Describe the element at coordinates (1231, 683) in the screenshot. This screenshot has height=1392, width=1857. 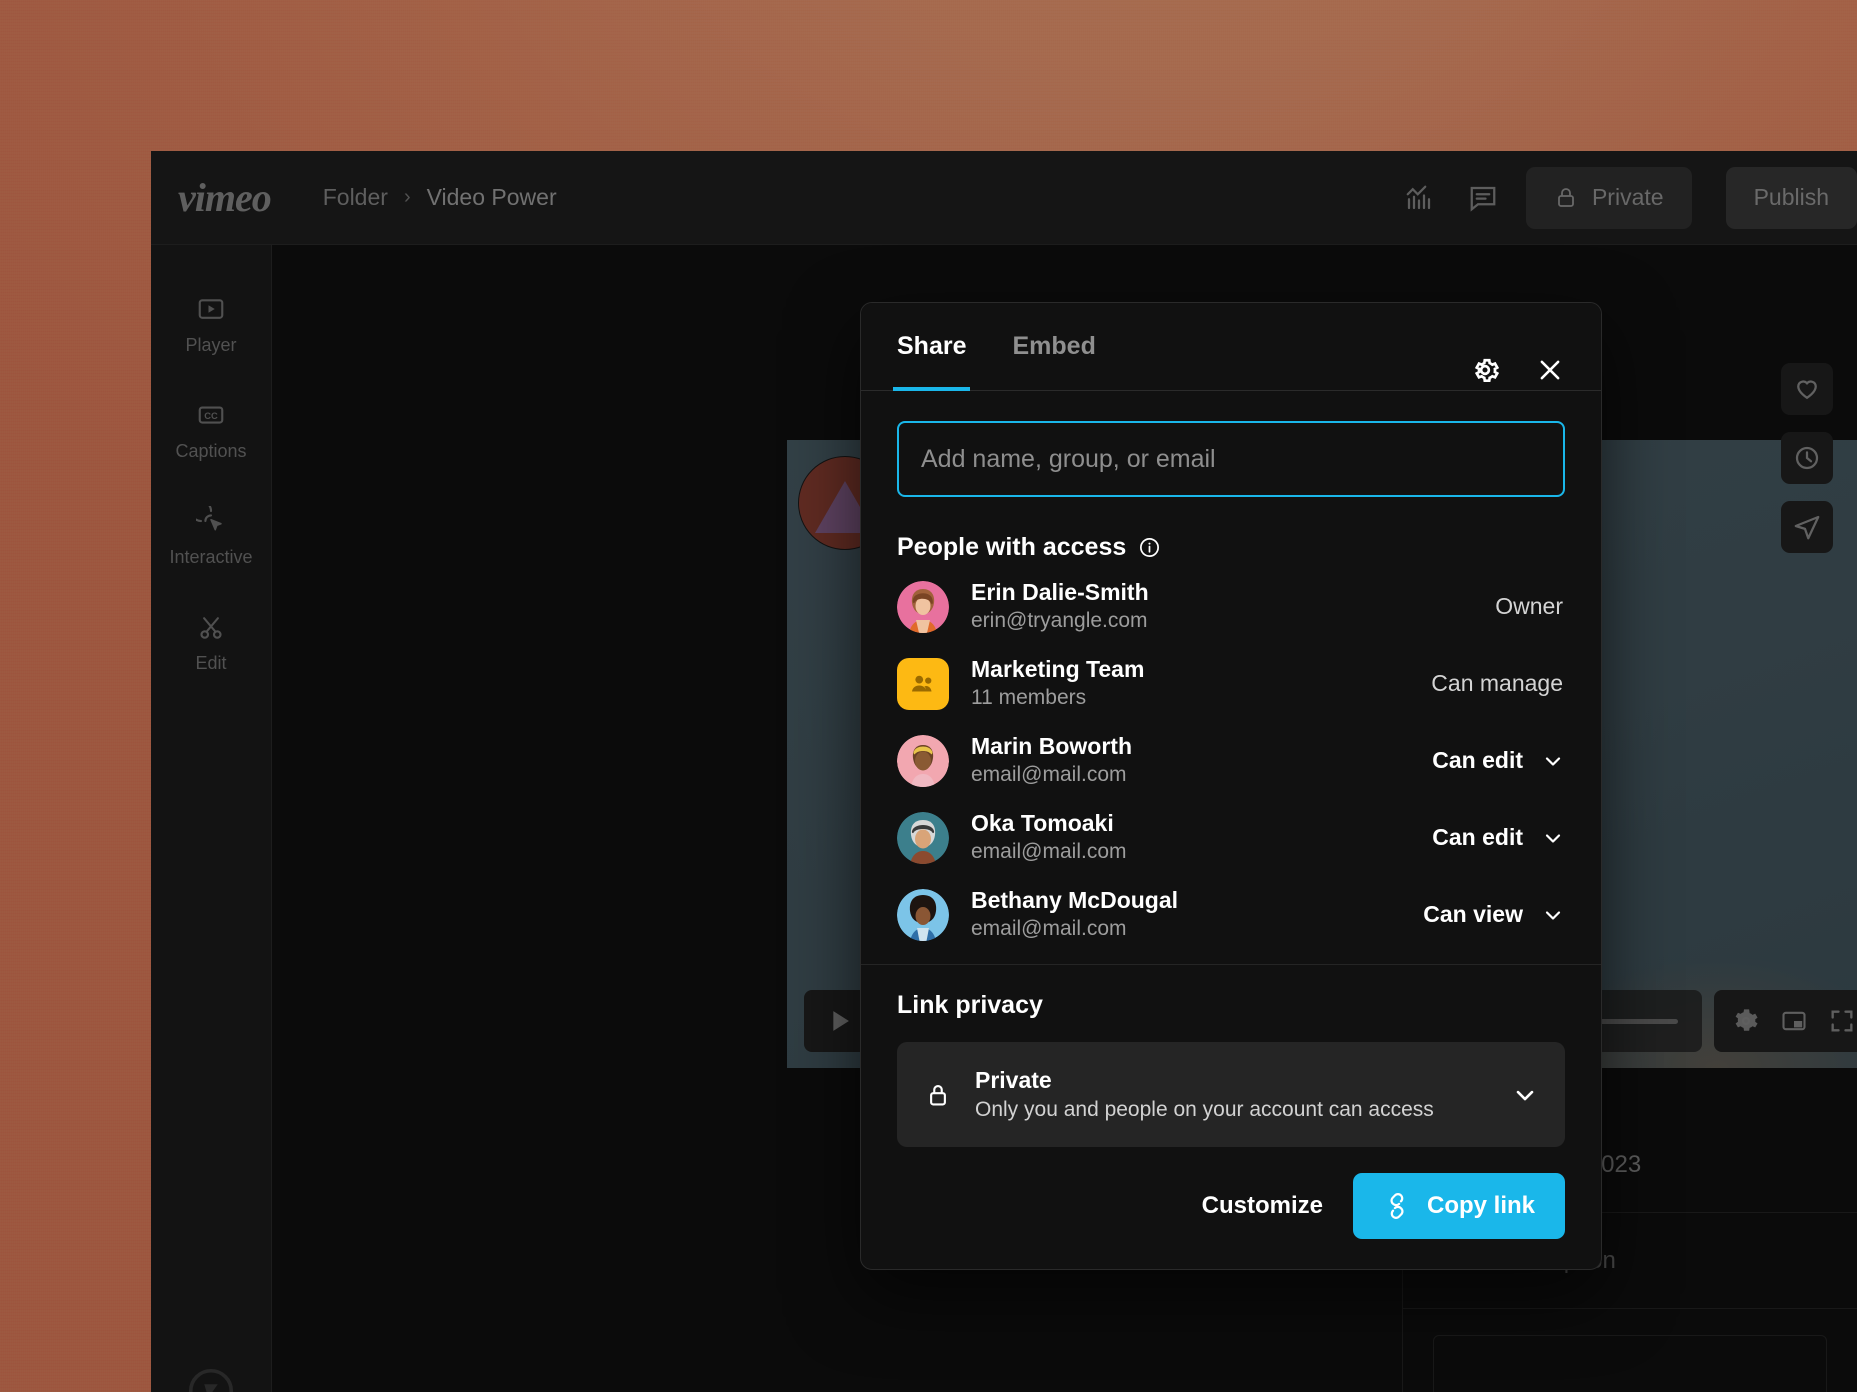
I see `list-item: Marketing Team 11 members Can manage` at that location.